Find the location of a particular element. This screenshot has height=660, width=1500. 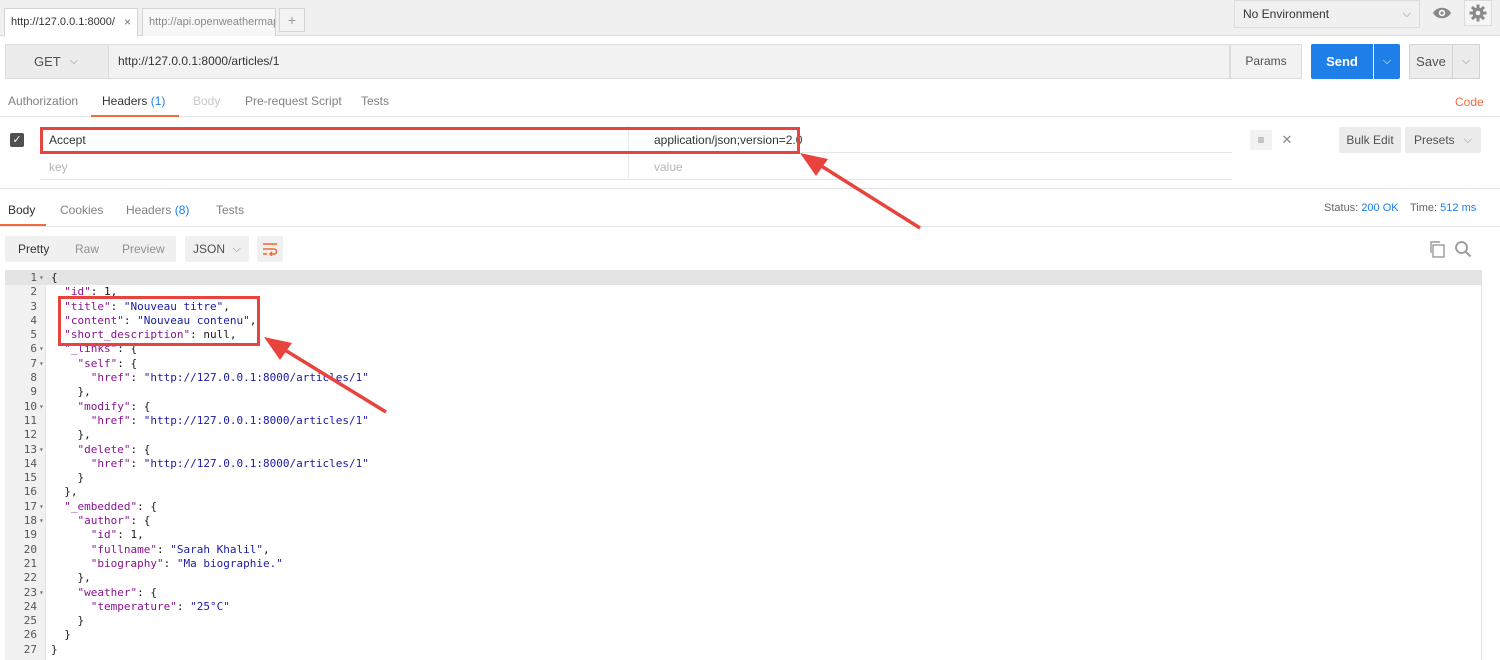

annotation-arrow-header is located at coordinates (867, 195).